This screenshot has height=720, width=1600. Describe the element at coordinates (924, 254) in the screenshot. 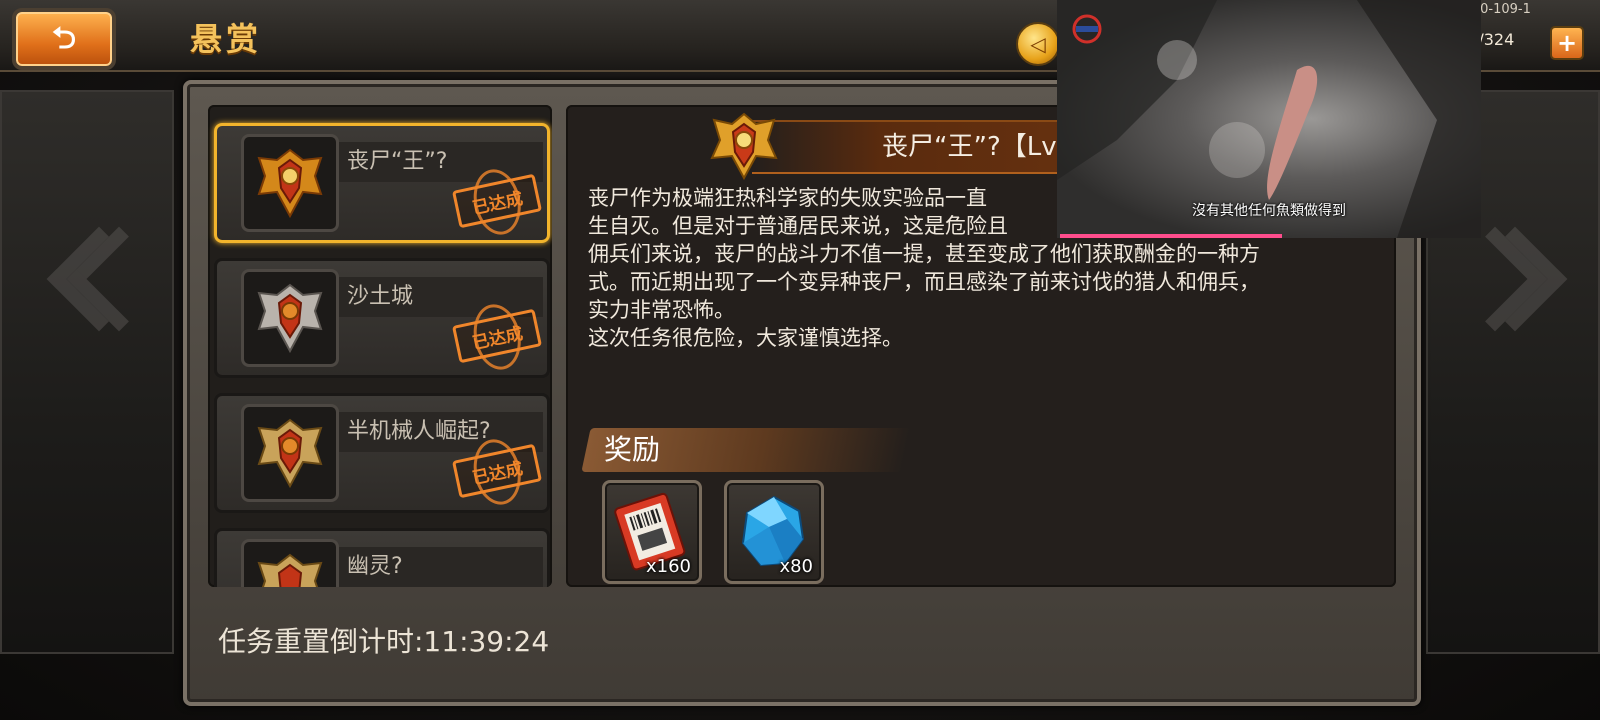

I see `description-line: 佣兵们来说，丧尸的战斗力不值一提，甚至变成了他们获取酬金的一种方` at that location.